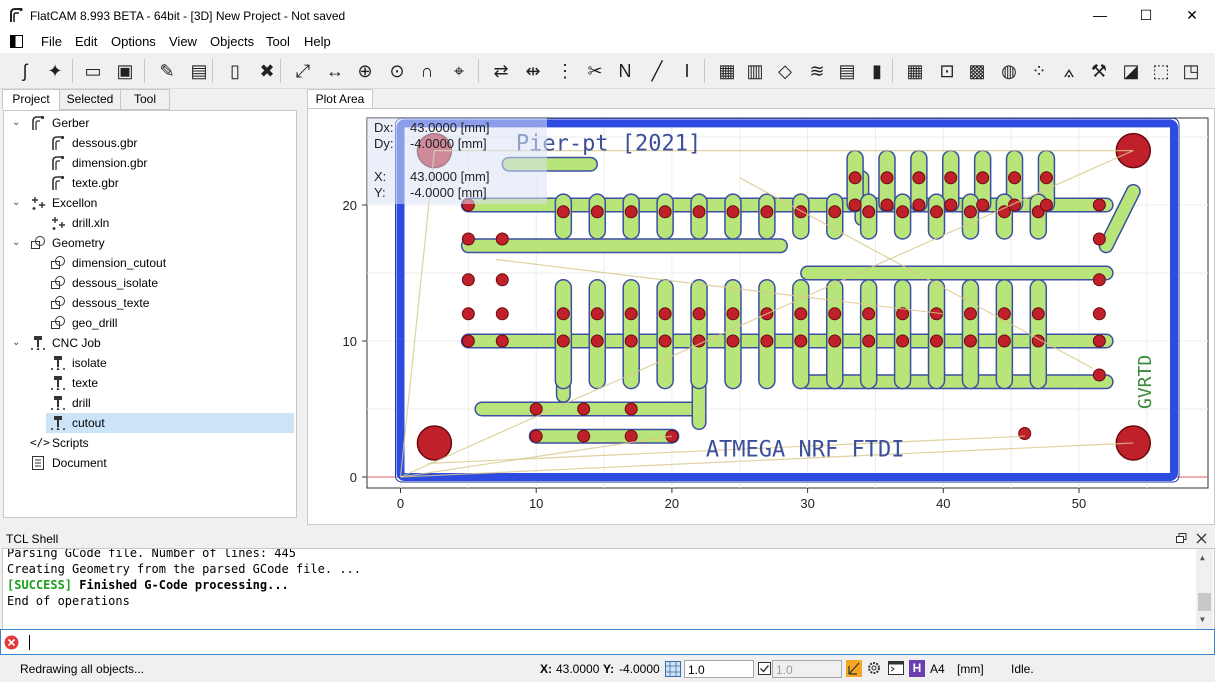 Image resolution: width=1215 pixels, height=682 pixels. What do you see at coordinates (149, 463) in the screenshot?
I see `tree-group-document: Document` at bounding box center [149, 463].